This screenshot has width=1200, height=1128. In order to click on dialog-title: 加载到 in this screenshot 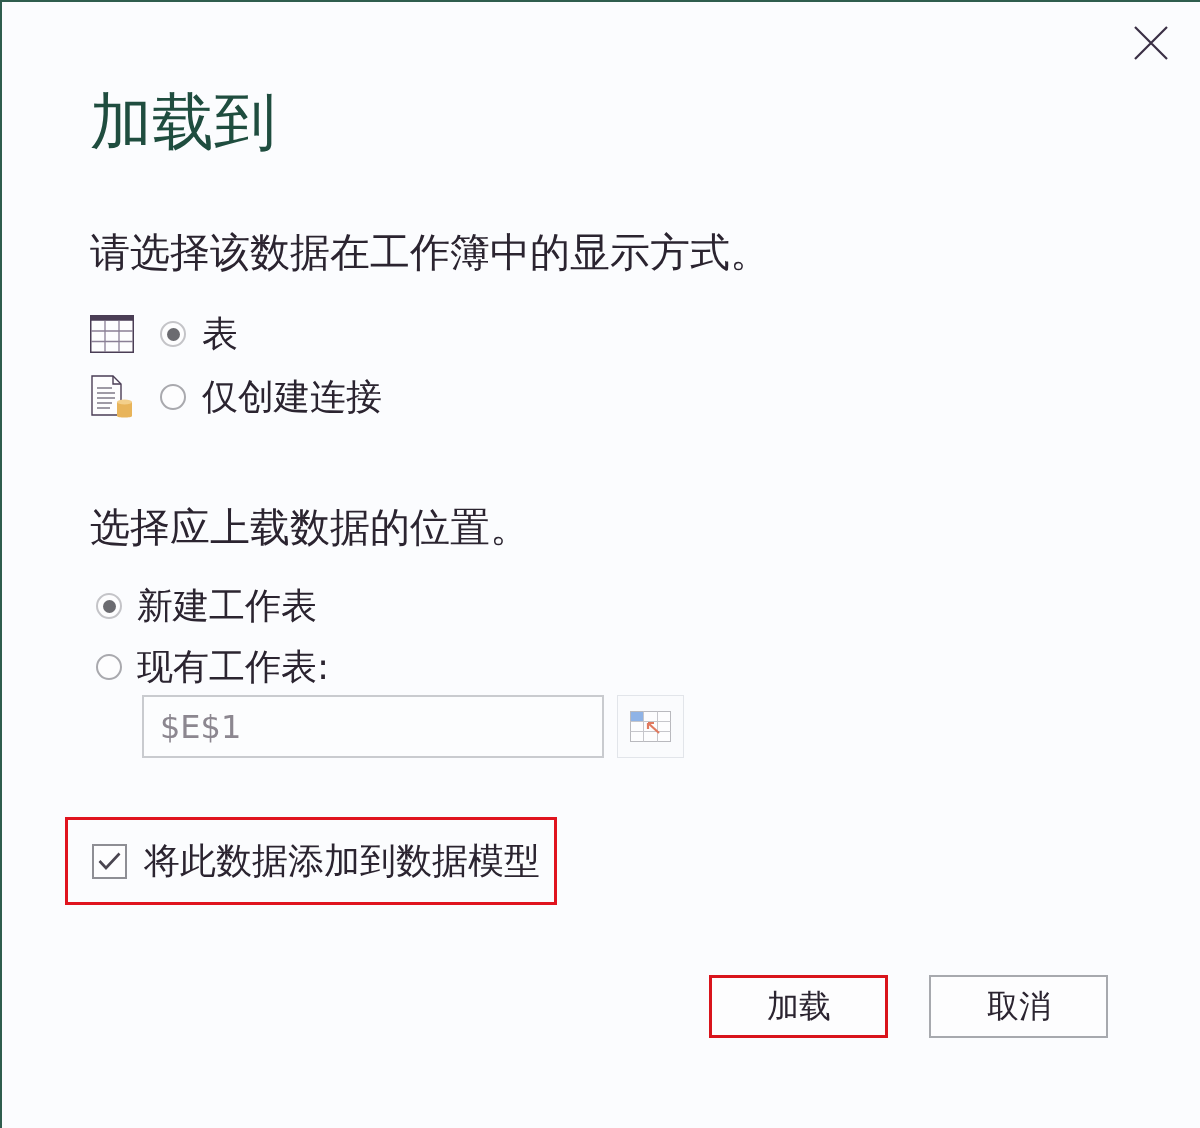, I will do `click(183, 122)`.